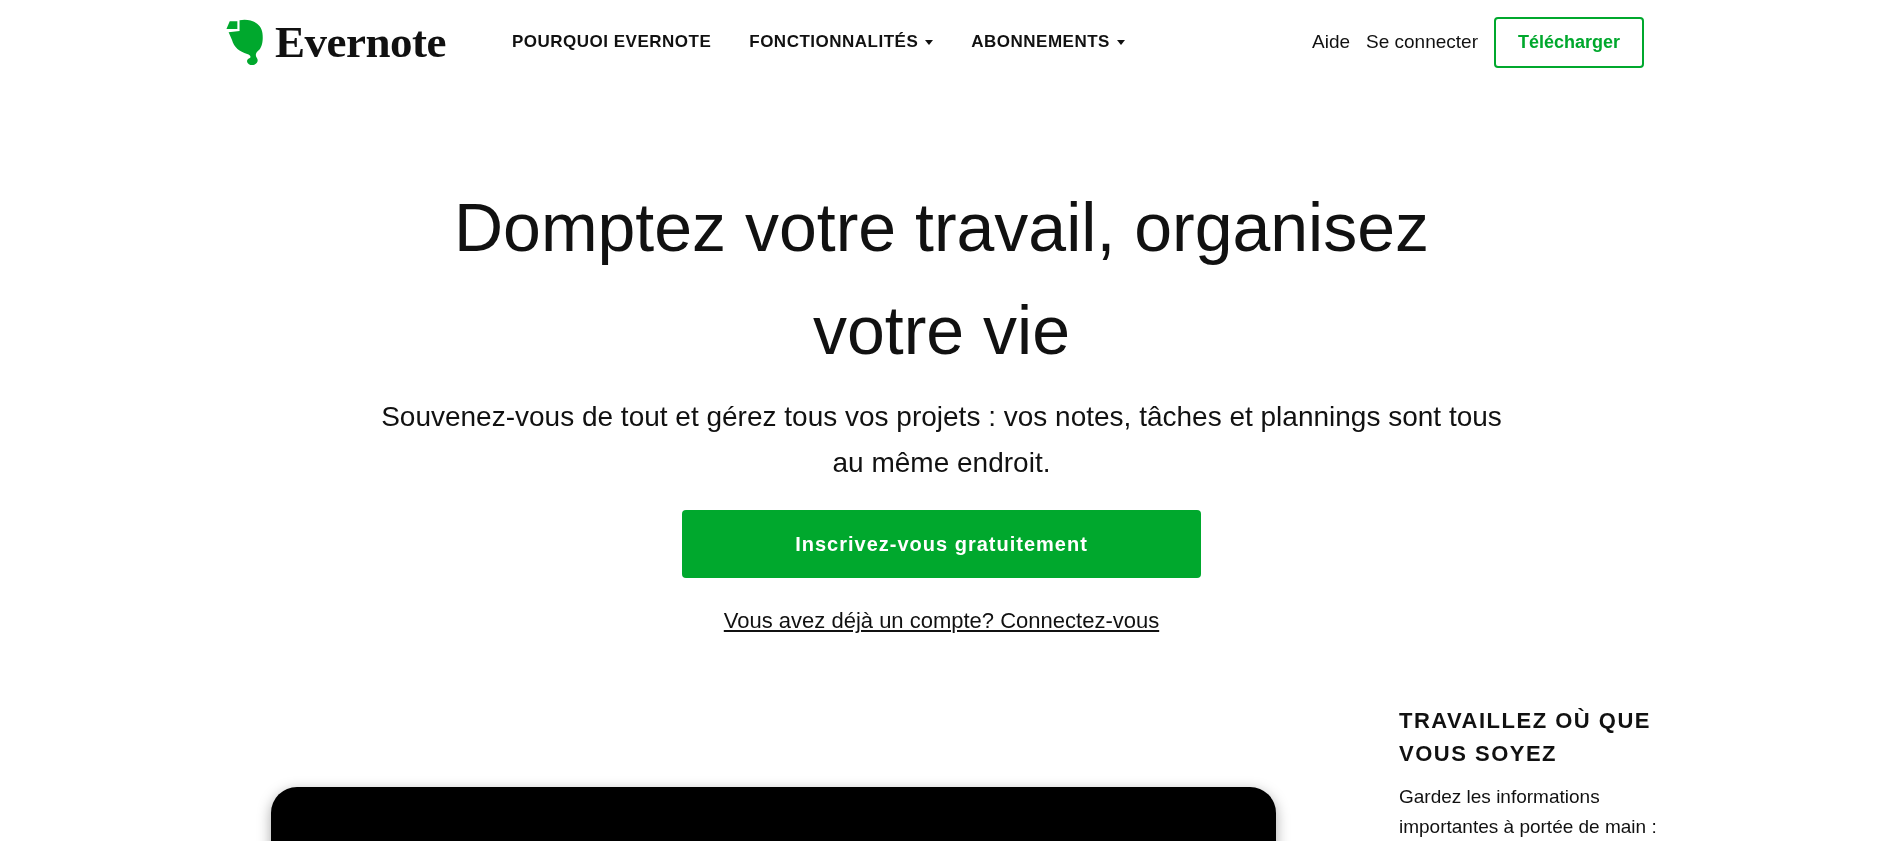 This screenshot has height=841, width=1883. I want to click on hero-subtitle: Souvenez-vous de tout et gérez tous vos projets : vos notes, tâches et plannings sont tous au même endroit., so click(941, 440).